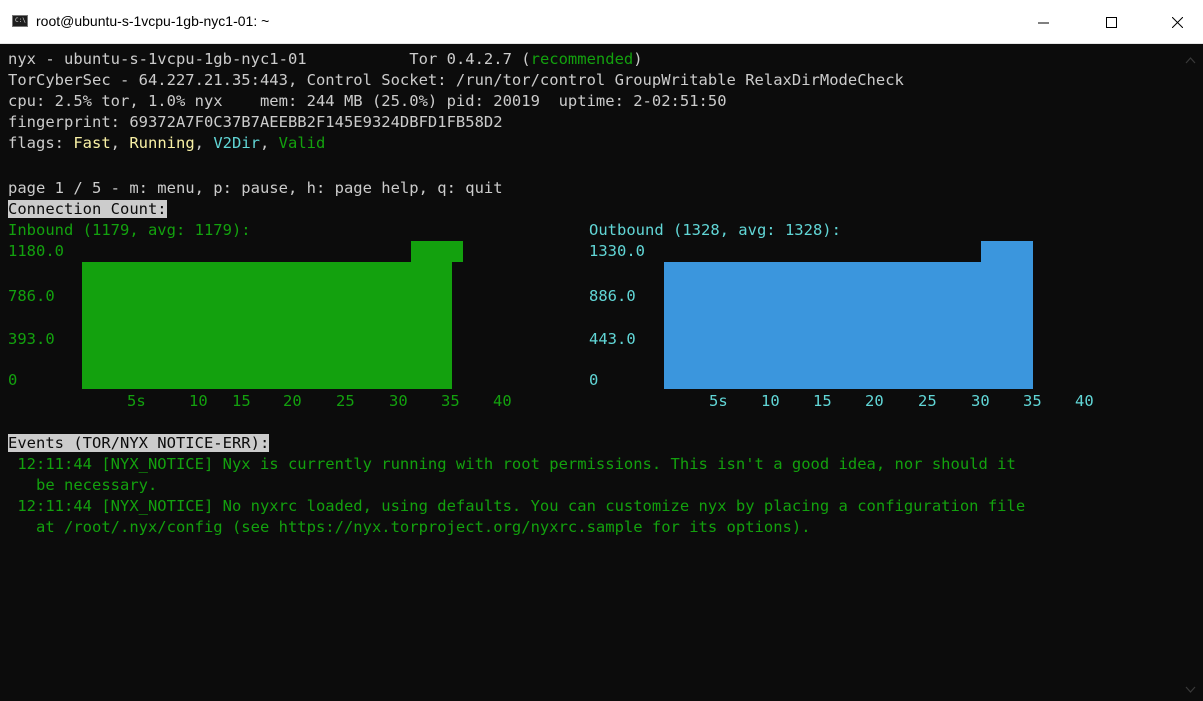 This screenshot has width=1203, height=701. What do you see at coordinates (139, 443) in the screenshot?
I see `events-section-title: Events (TOR/NYX NOTICE-ERR):` at bounding box center [139, 443].